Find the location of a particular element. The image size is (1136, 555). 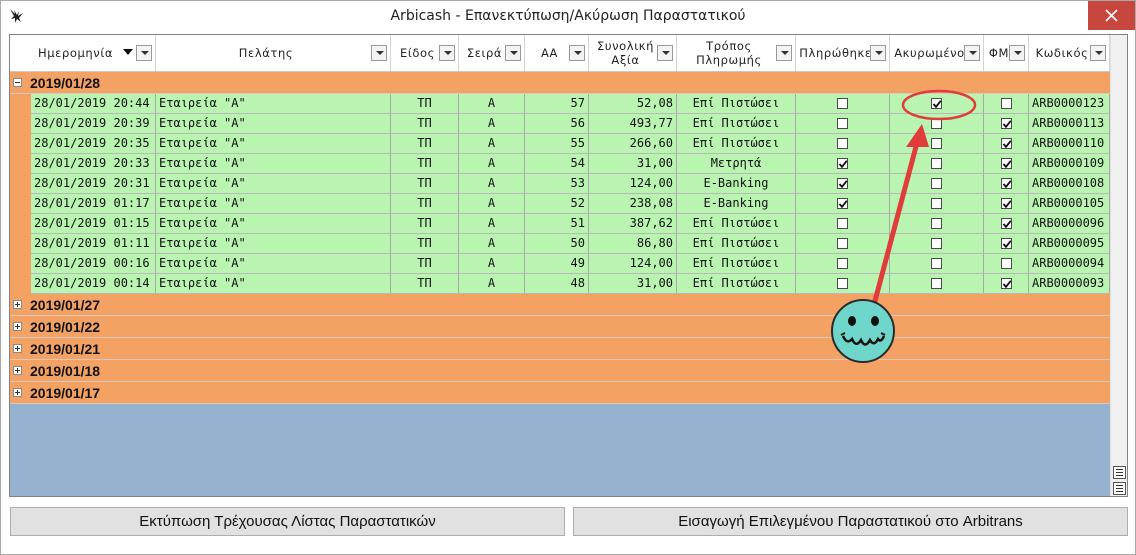

column-header-series: Σειρά is located at coordinates (492, 53).